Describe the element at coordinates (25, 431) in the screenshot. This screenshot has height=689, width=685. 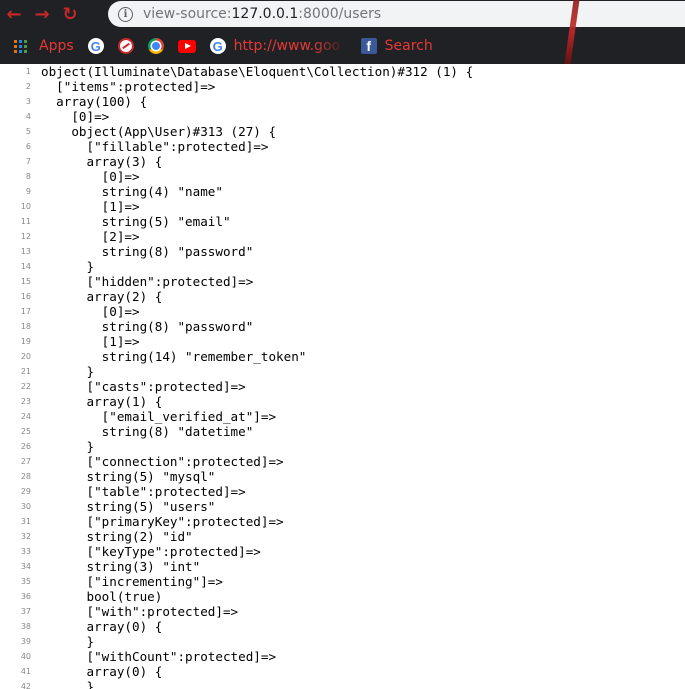
I see `line-number: 25` at that location.